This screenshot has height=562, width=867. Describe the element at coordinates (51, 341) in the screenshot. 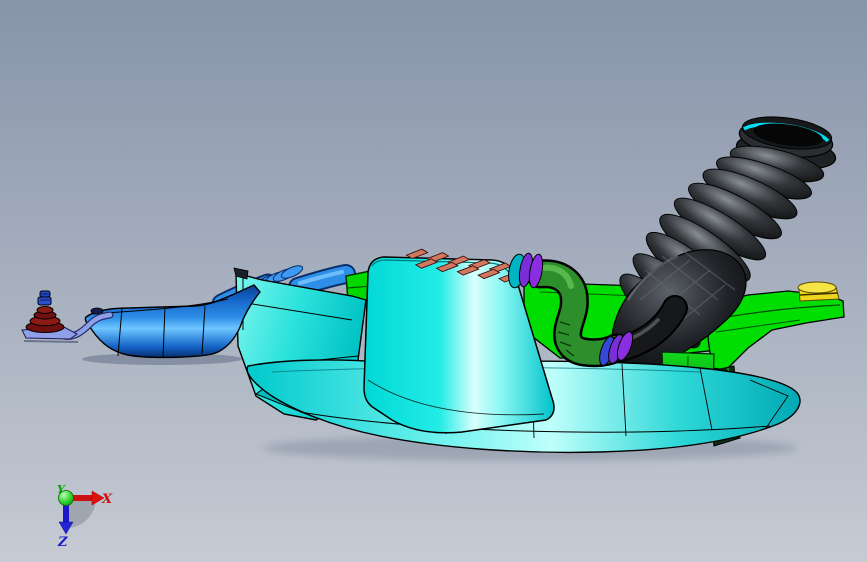

I see `mount-shadow` at that location.